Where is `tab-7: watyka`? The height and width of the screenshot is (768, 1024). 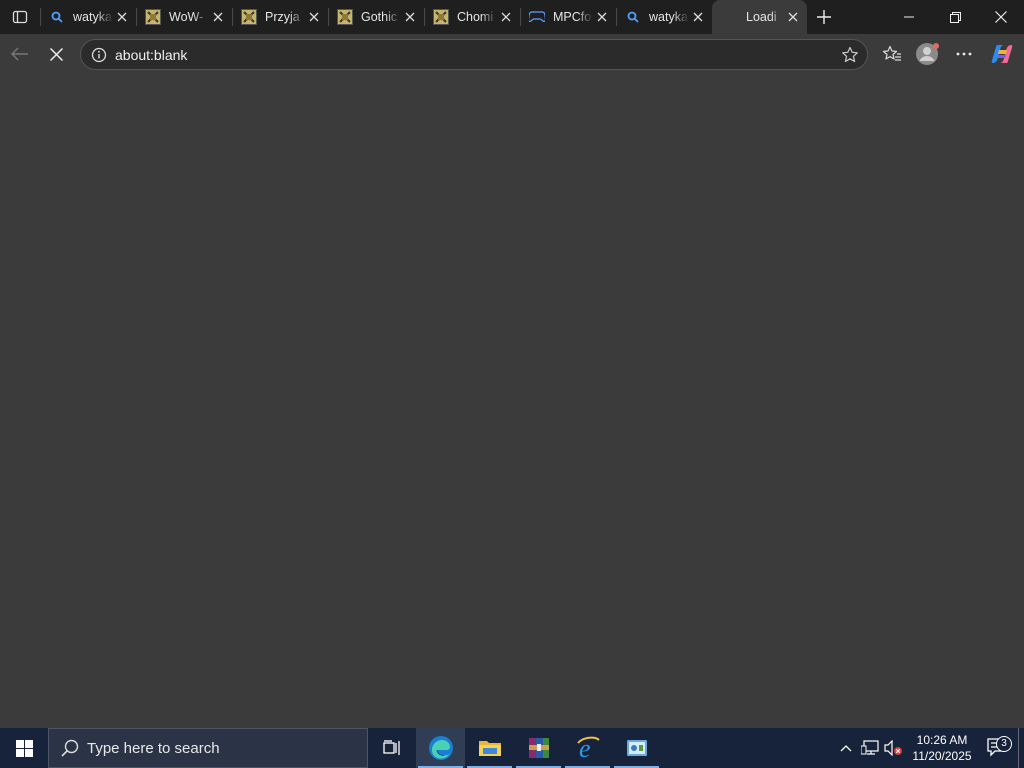
tab-7: watyka is located at coordinates (664, 17).